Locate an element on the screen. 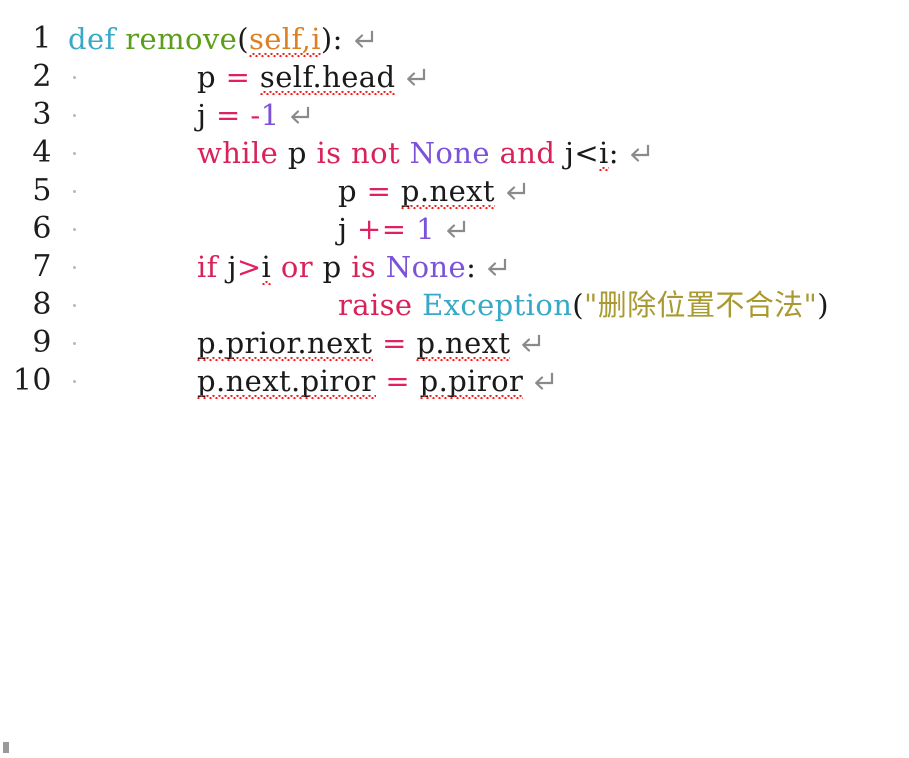  spellcheck-underlined-token: p.next.piror is located at coordinates (286, 381).